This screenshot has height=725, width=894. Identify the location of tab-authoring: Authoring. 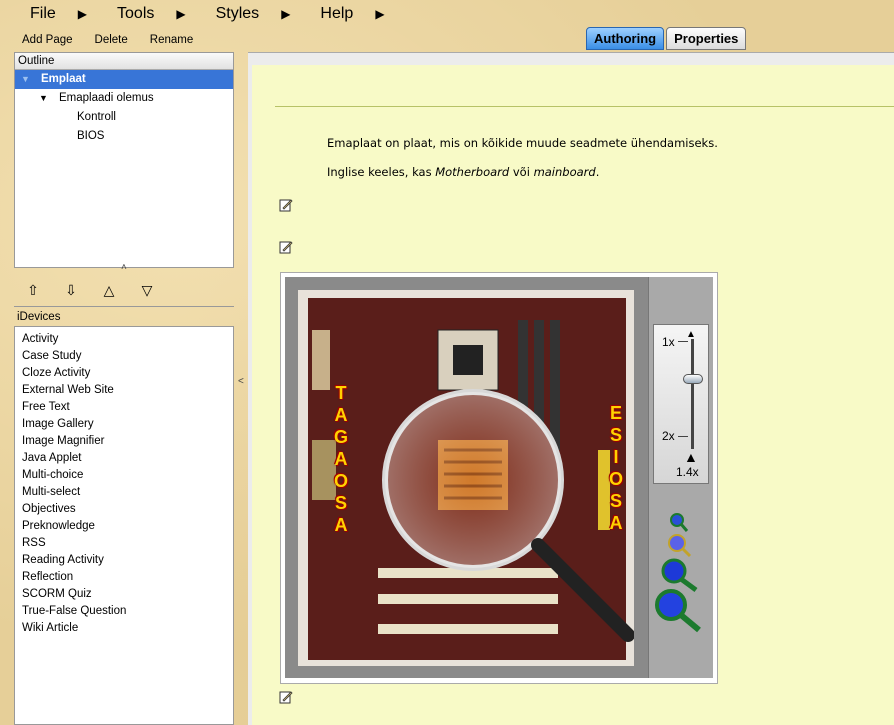
(625, 38).